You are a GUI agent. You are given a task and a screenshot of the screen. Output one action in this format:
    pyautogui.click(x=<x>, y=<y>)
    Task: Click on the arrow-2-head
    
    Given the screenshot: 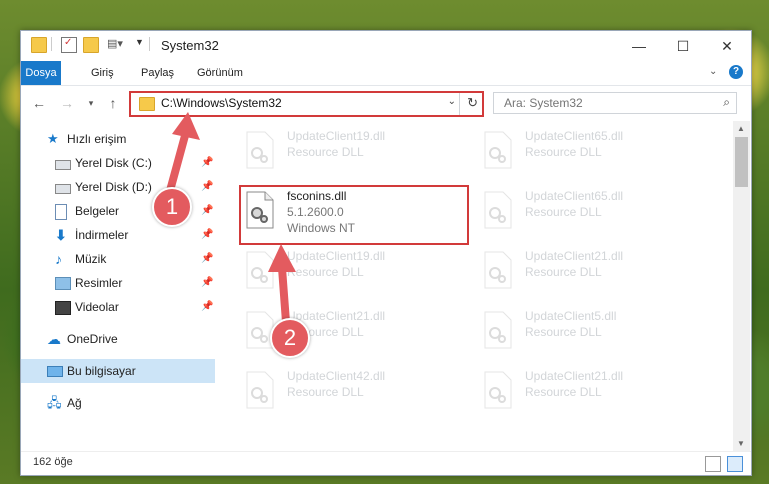 What is the action you would take?
    pyautogui.click(x=282, y=258)
    